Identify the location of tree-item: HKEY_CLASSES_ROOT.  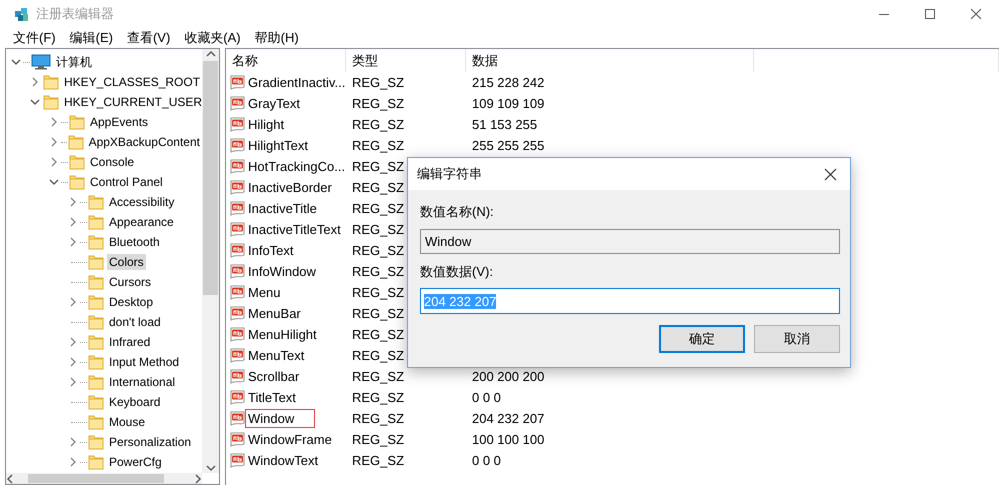
(132, 82).